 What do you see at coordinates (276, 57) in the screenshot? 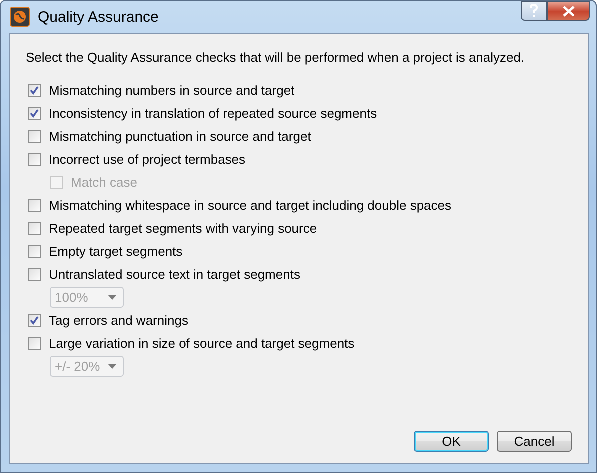
I see `instruction-text: Select the Quality Assurance checks that will be performed when a project is analyzed.` at bounding box center [276, 57].